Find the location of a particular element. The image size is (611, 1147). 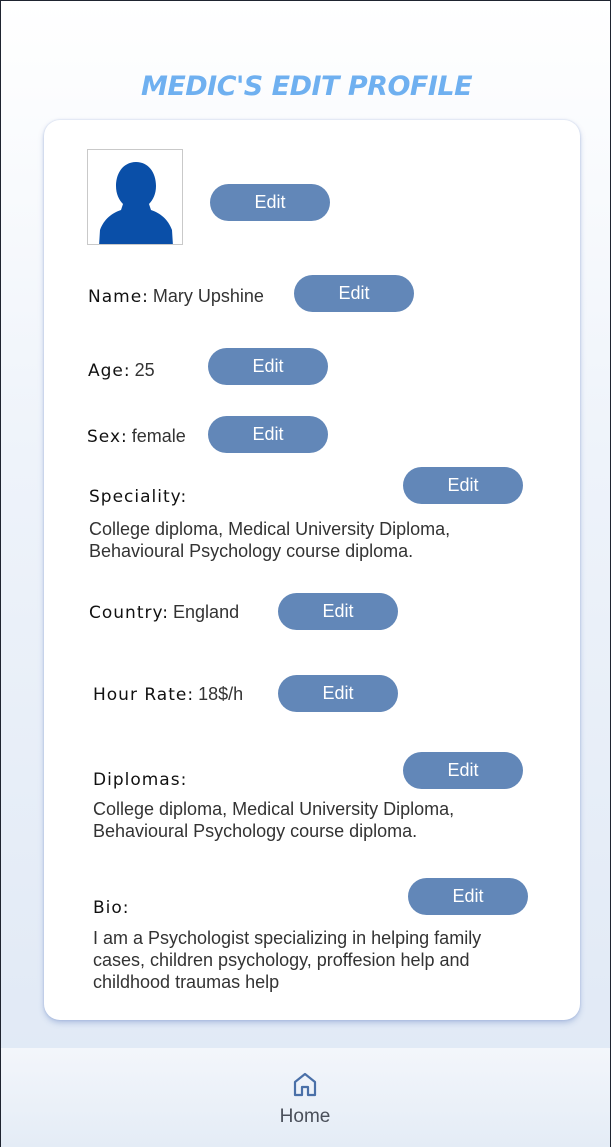

country-value: England is located at coordinates (206, 612).